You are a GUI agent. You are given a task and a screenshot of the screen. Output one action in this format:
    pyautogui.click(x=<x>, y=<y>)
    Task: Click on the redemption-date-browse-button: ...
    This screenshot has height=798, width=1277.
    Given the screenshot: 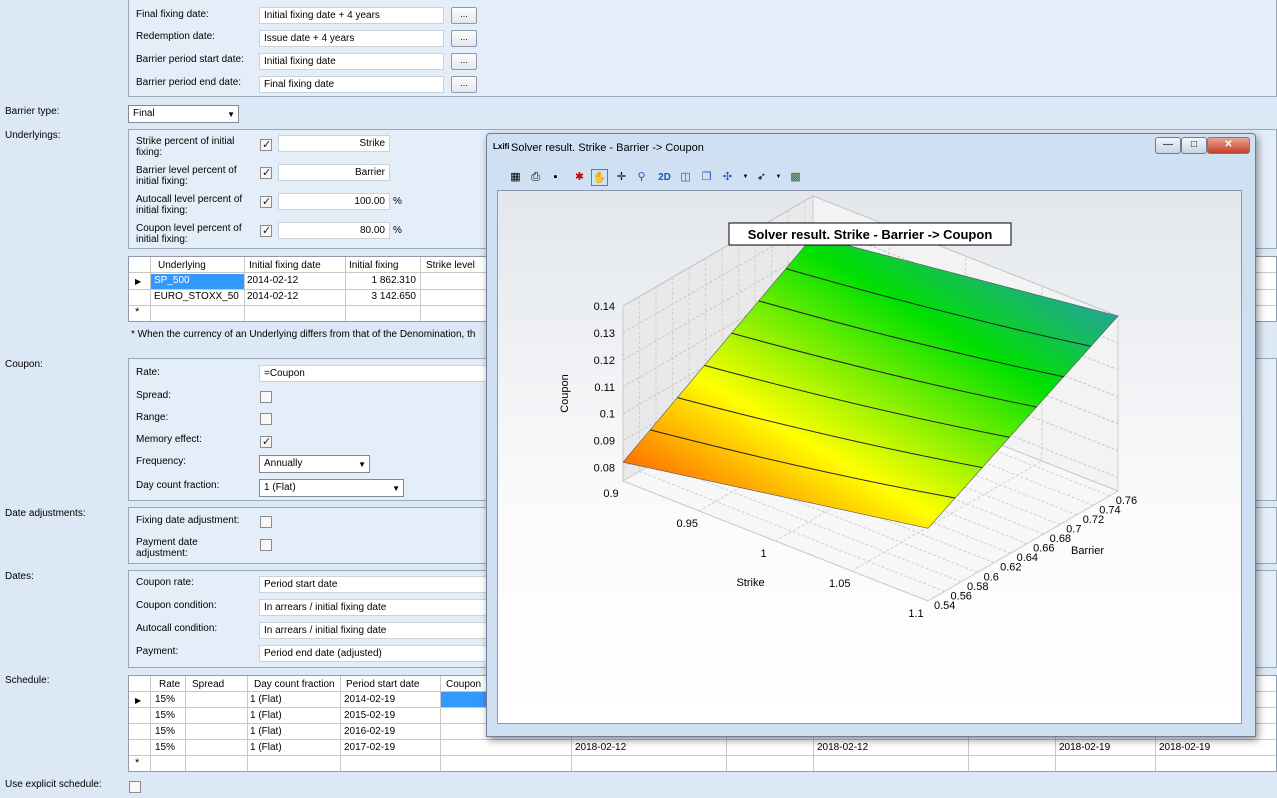 What is the action you would take?
    pyautogui.click(x=464, y=38)
    